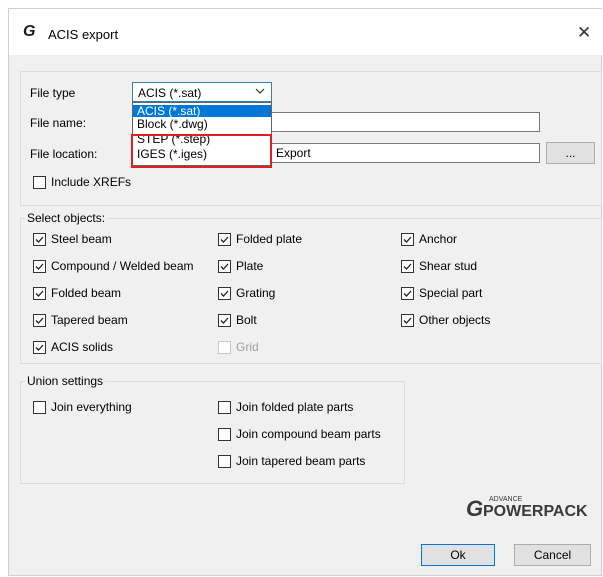  I want to click on checkbox-other-objects, so click(407, 320).